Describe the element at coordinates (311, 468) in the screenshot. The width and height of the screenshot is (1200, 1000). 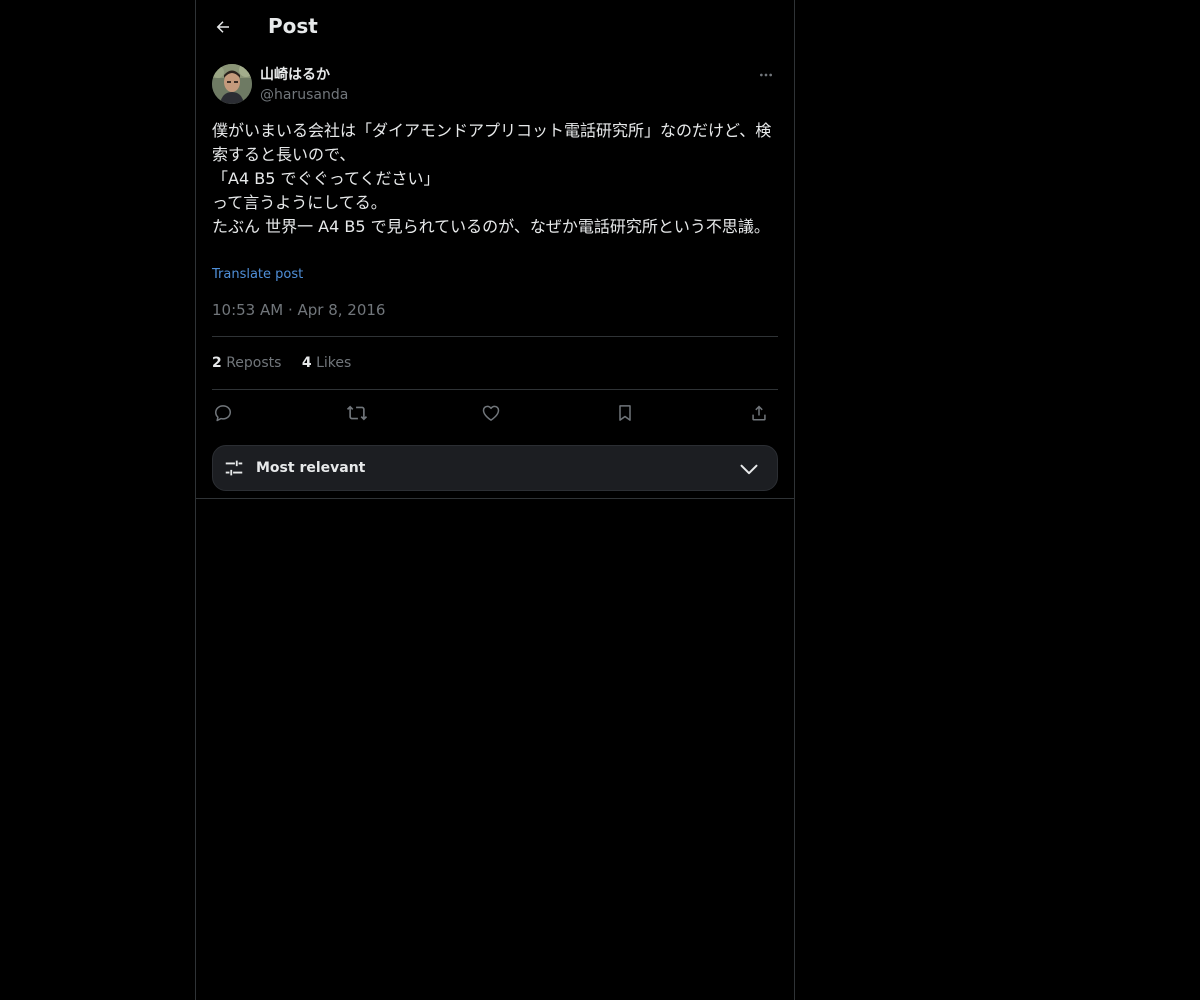
I see `sort-label: Most relevant` at that location.